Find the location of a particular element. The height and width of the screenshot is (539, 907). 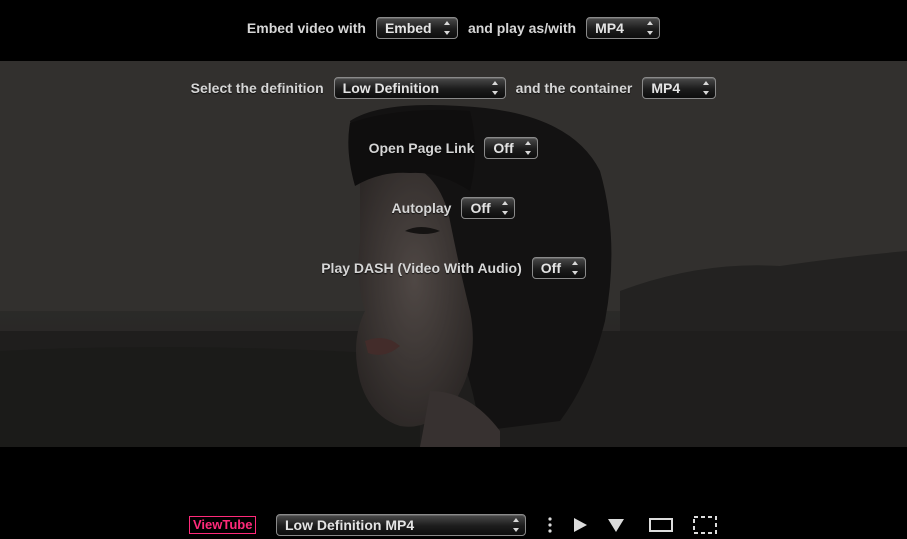

autoplay-label: Autoplay is located at coordinates (421, 208).